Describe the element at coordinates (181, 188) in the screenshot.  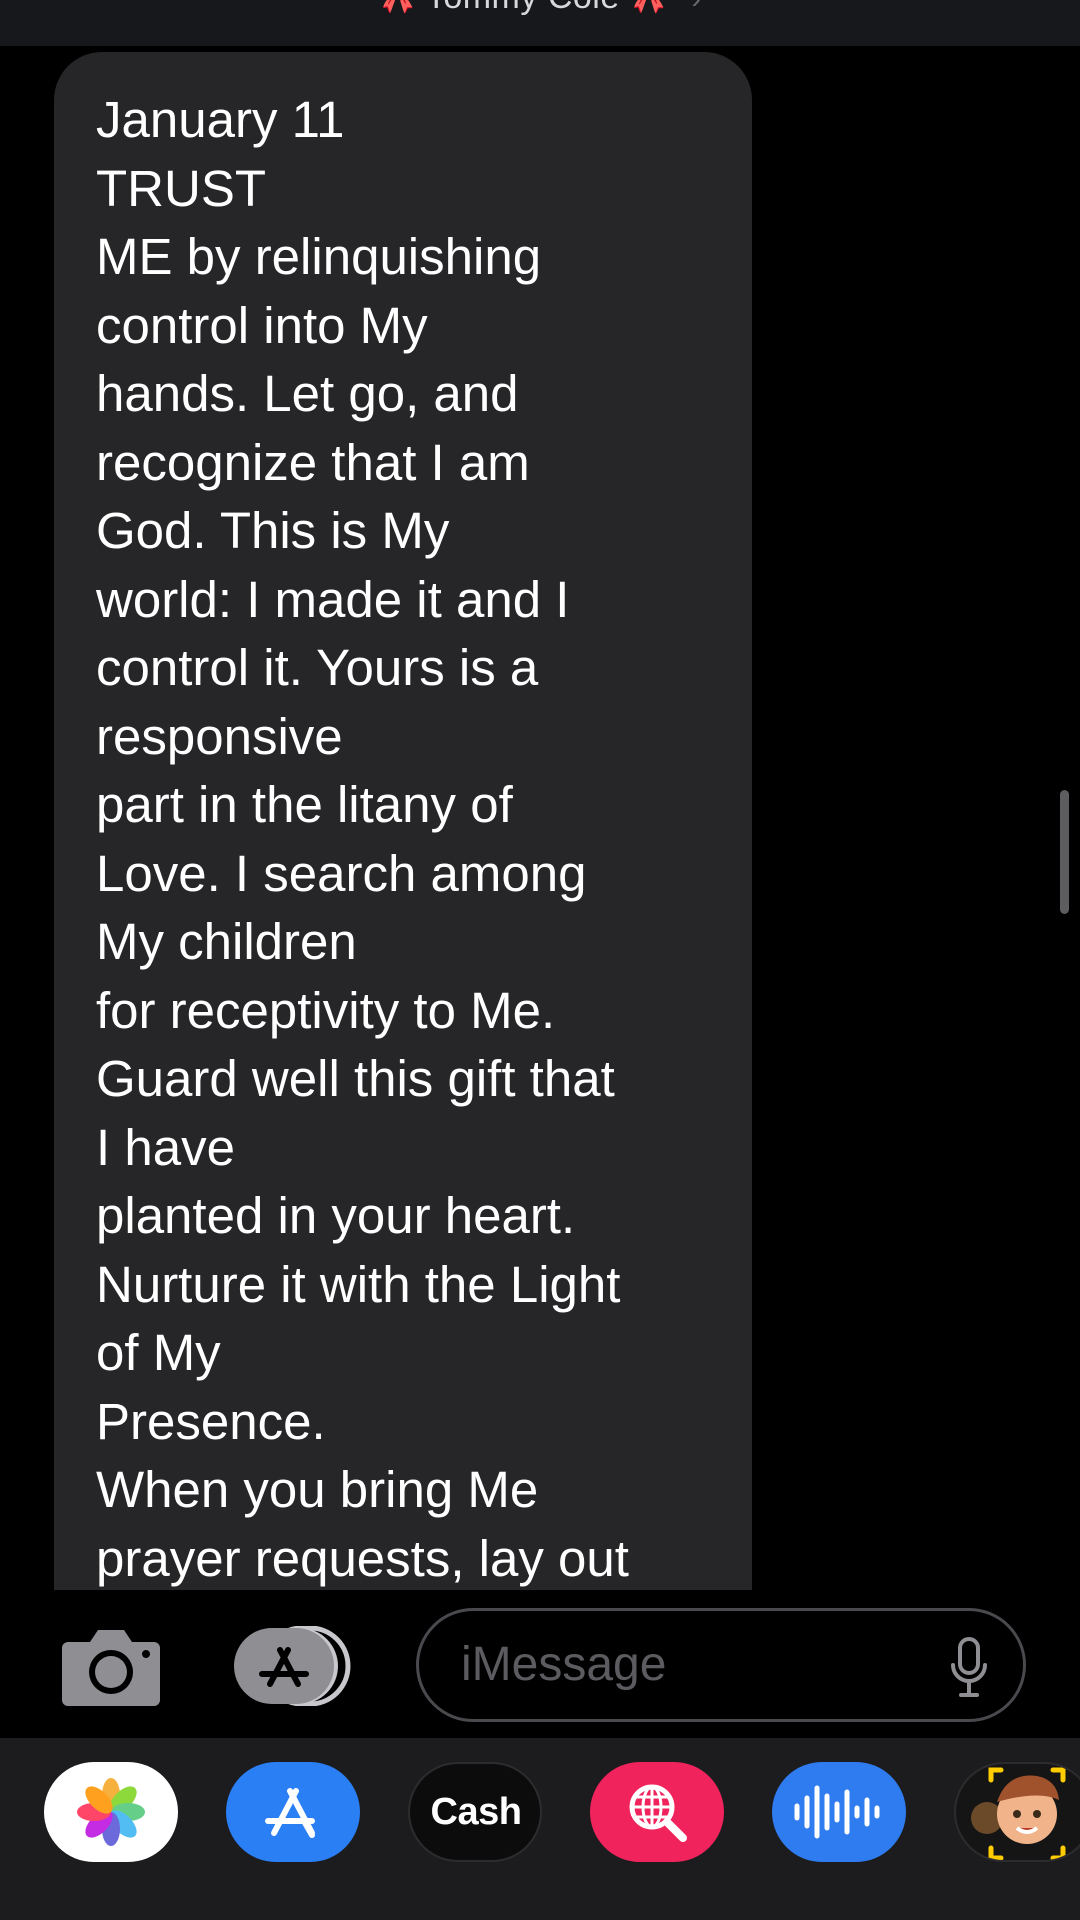
I see `message-line: TRUST` at that location.